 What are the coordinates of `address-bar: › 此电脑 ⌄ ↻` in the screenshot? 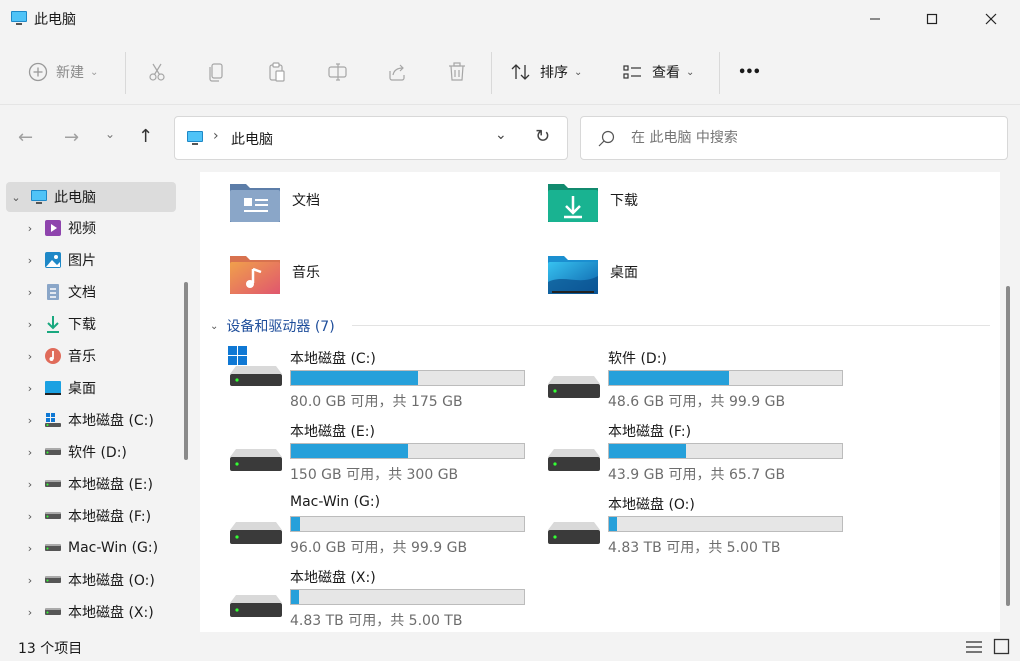 It's located at (371, 138).